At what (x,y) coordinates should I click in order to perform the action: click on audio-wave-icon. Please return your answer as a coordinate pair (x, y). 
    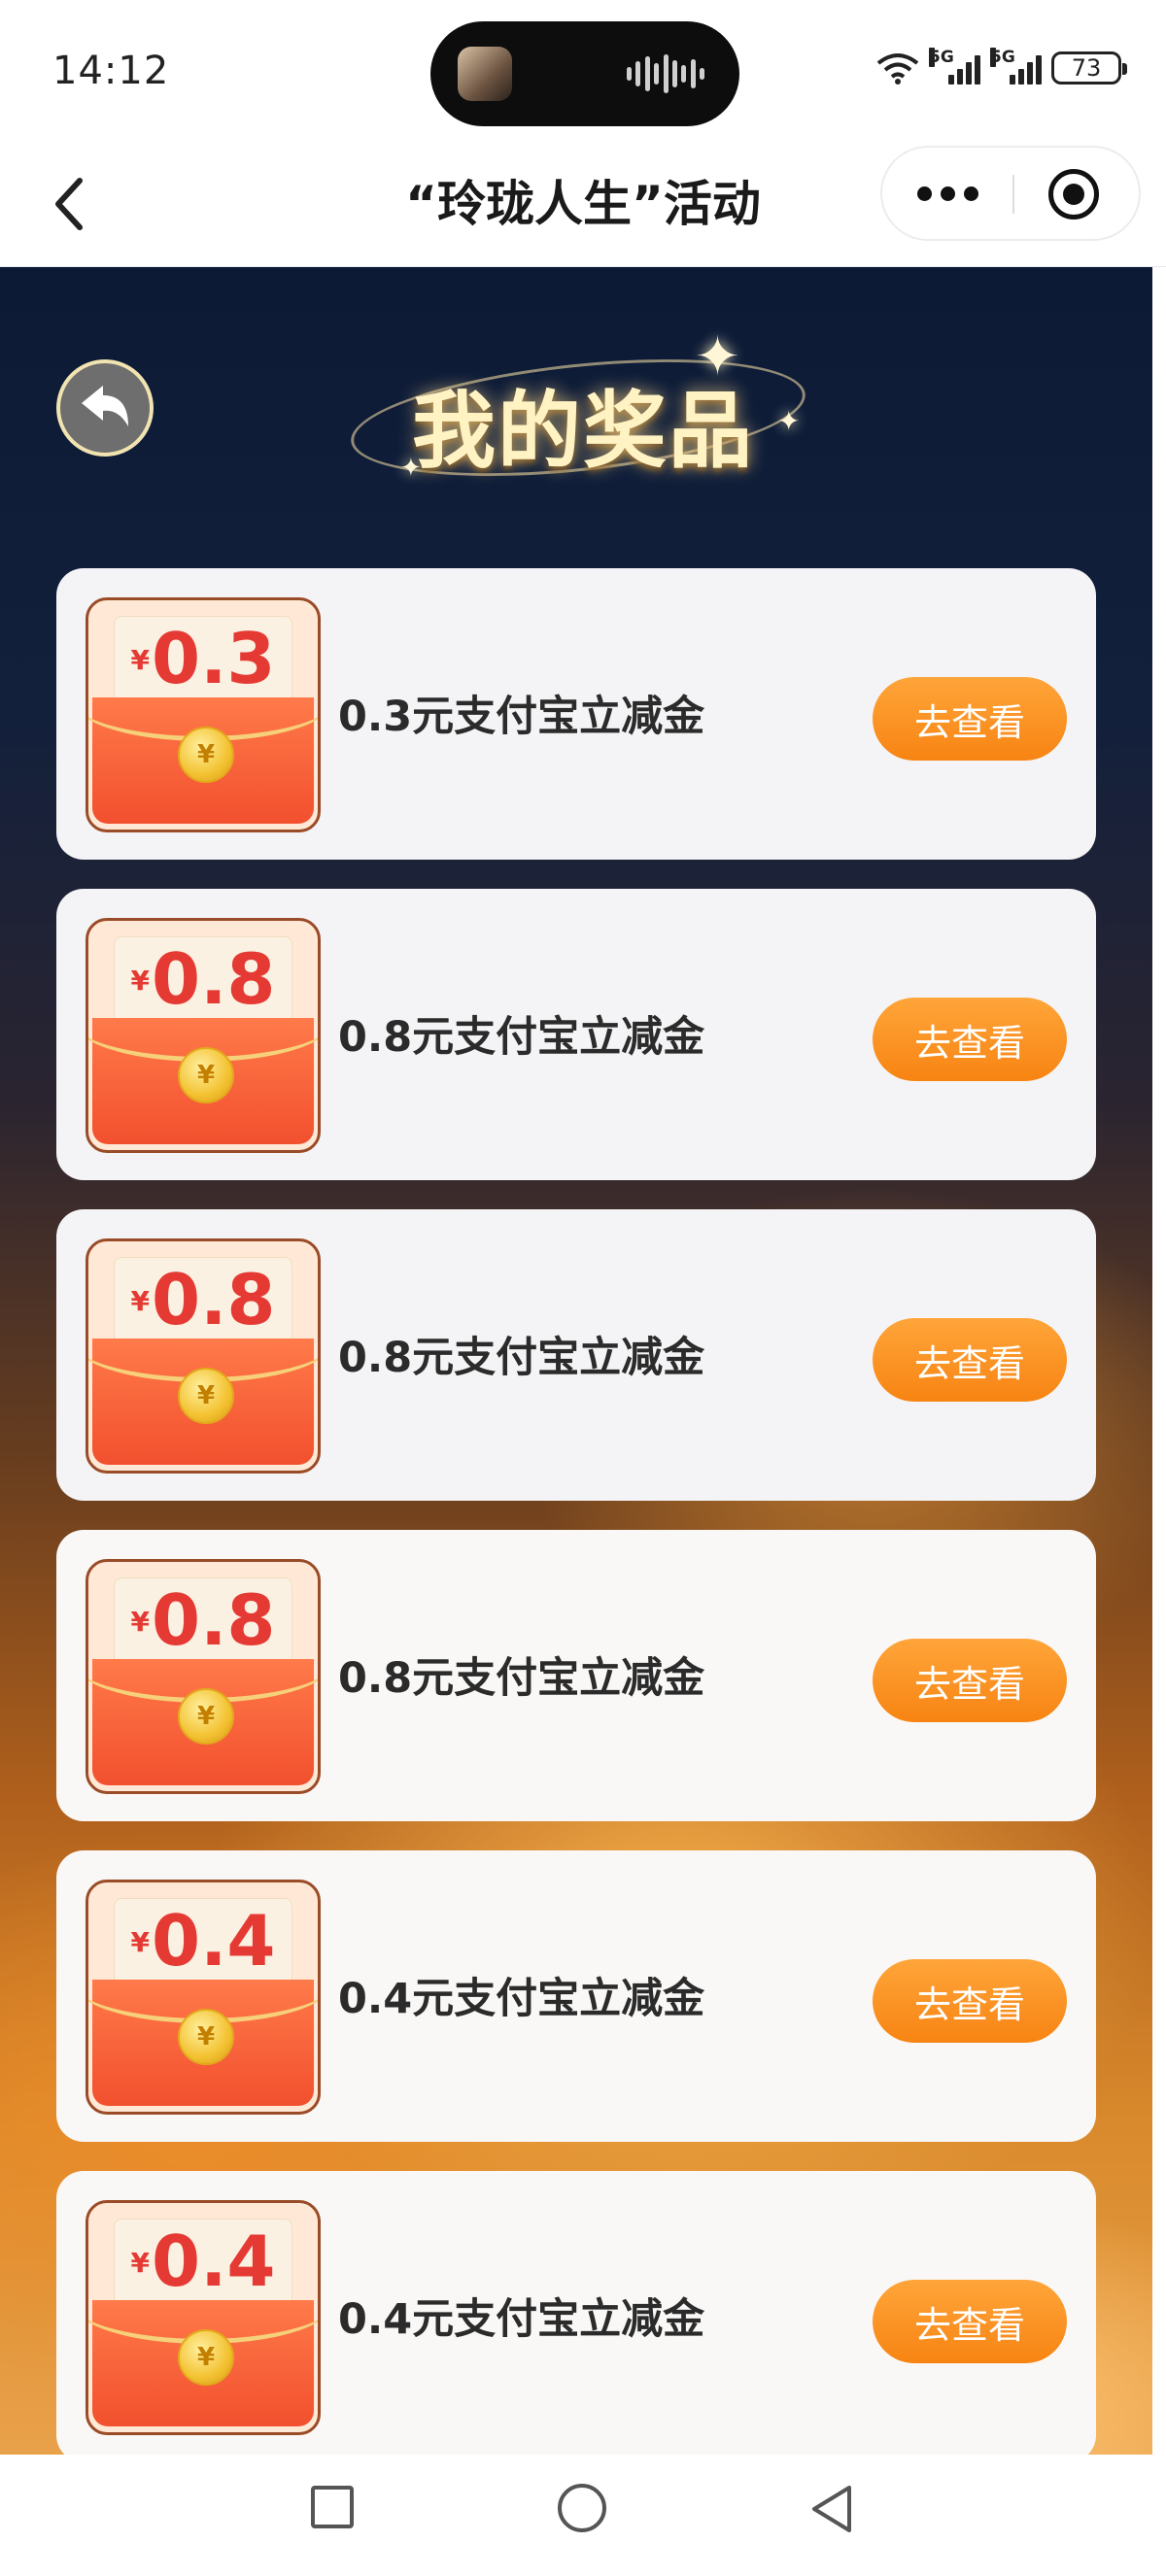
    Looking at the image, I should click on (665, 73).